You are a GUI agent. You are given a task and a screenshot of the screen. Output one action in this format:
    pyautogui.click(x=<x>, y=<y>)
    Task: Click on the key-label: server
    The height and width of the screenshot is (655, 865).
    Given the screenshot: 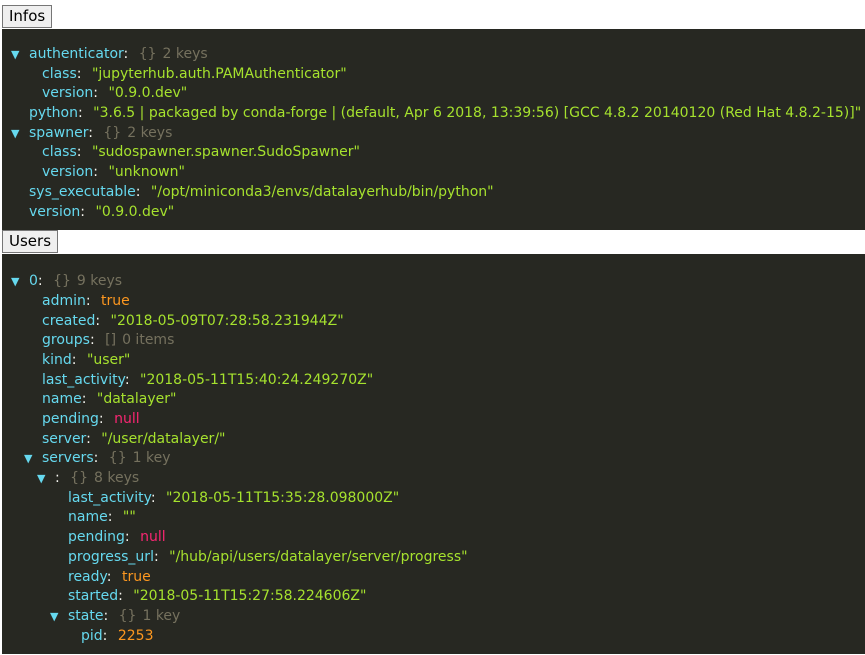 What is the action you would take?
    pyautogui.click(x=64, y=438)
    